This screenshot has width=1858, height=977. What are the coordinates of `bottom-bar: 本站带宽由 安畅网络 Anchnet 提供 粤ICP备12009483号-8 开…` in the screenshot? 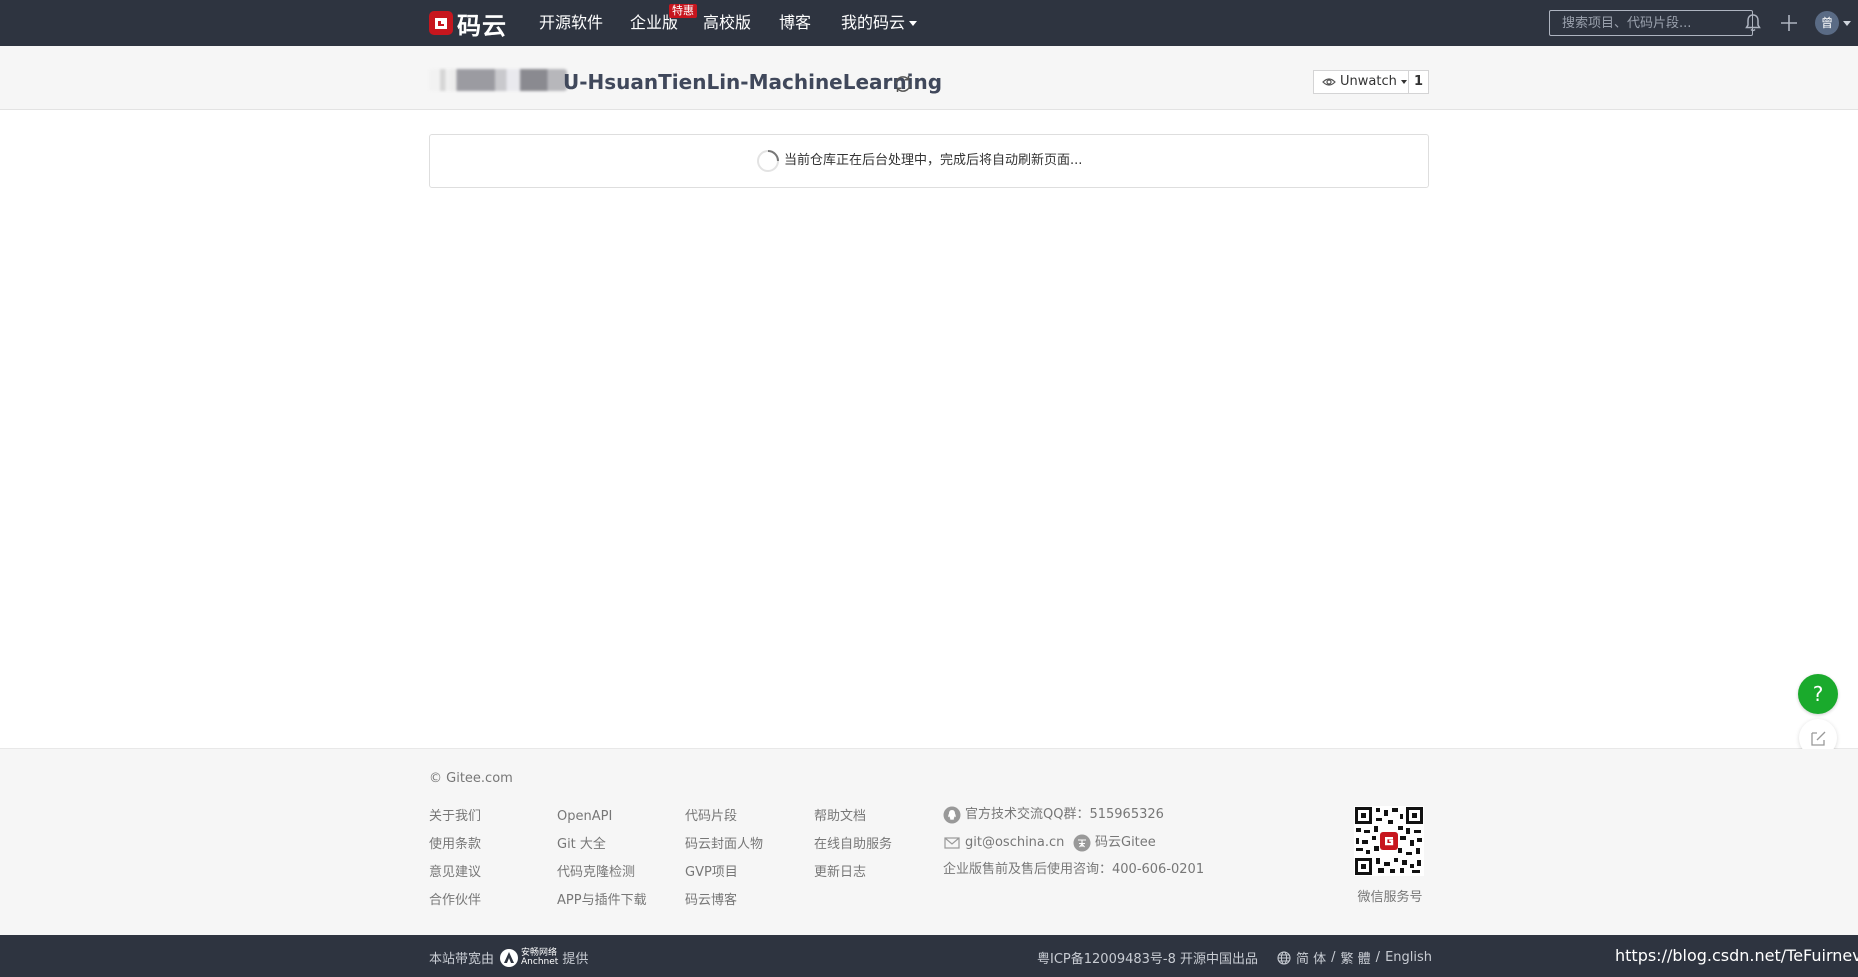 It's located at (929, 956).